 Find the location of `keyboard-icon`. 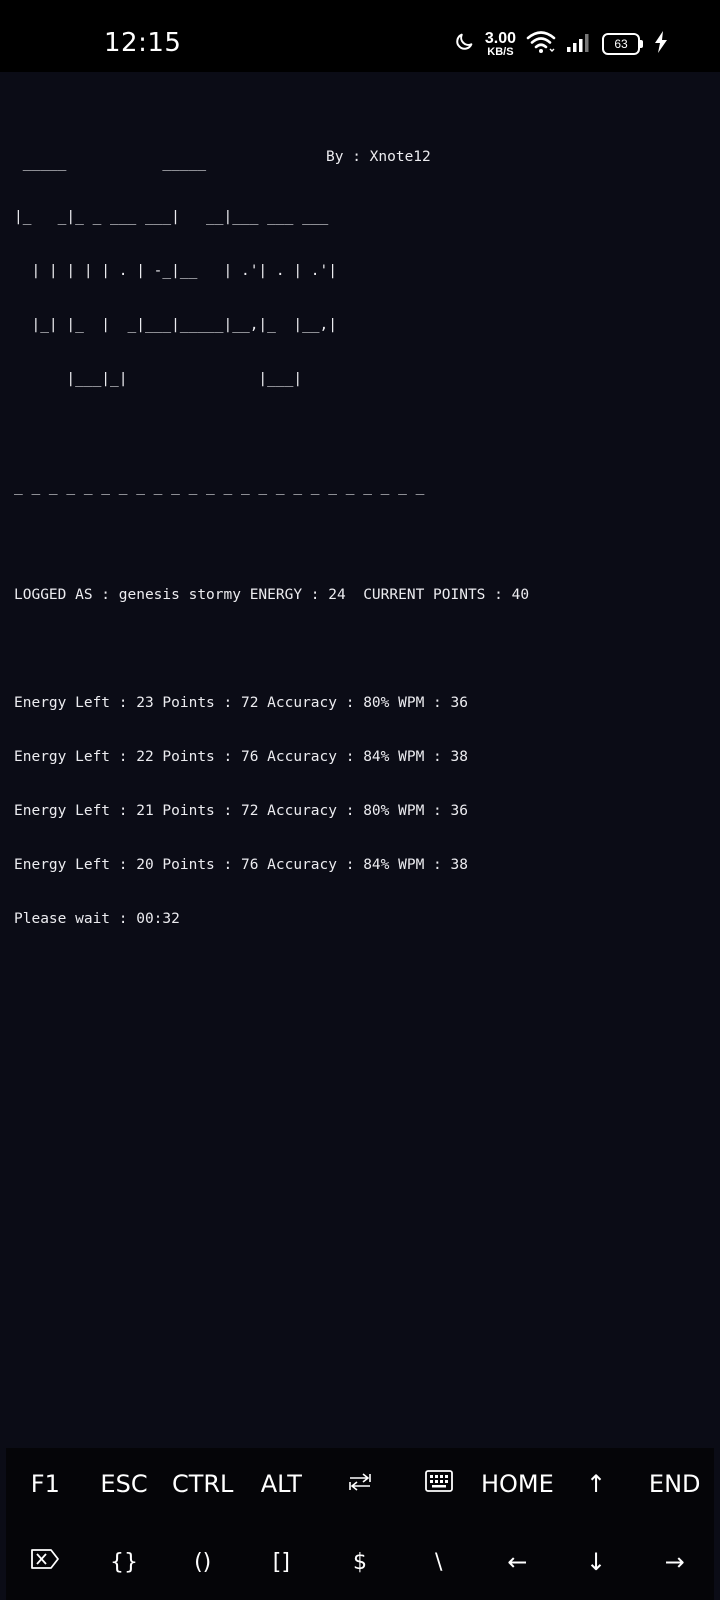

keyboard-icon is located at coordinates (438, 1484).